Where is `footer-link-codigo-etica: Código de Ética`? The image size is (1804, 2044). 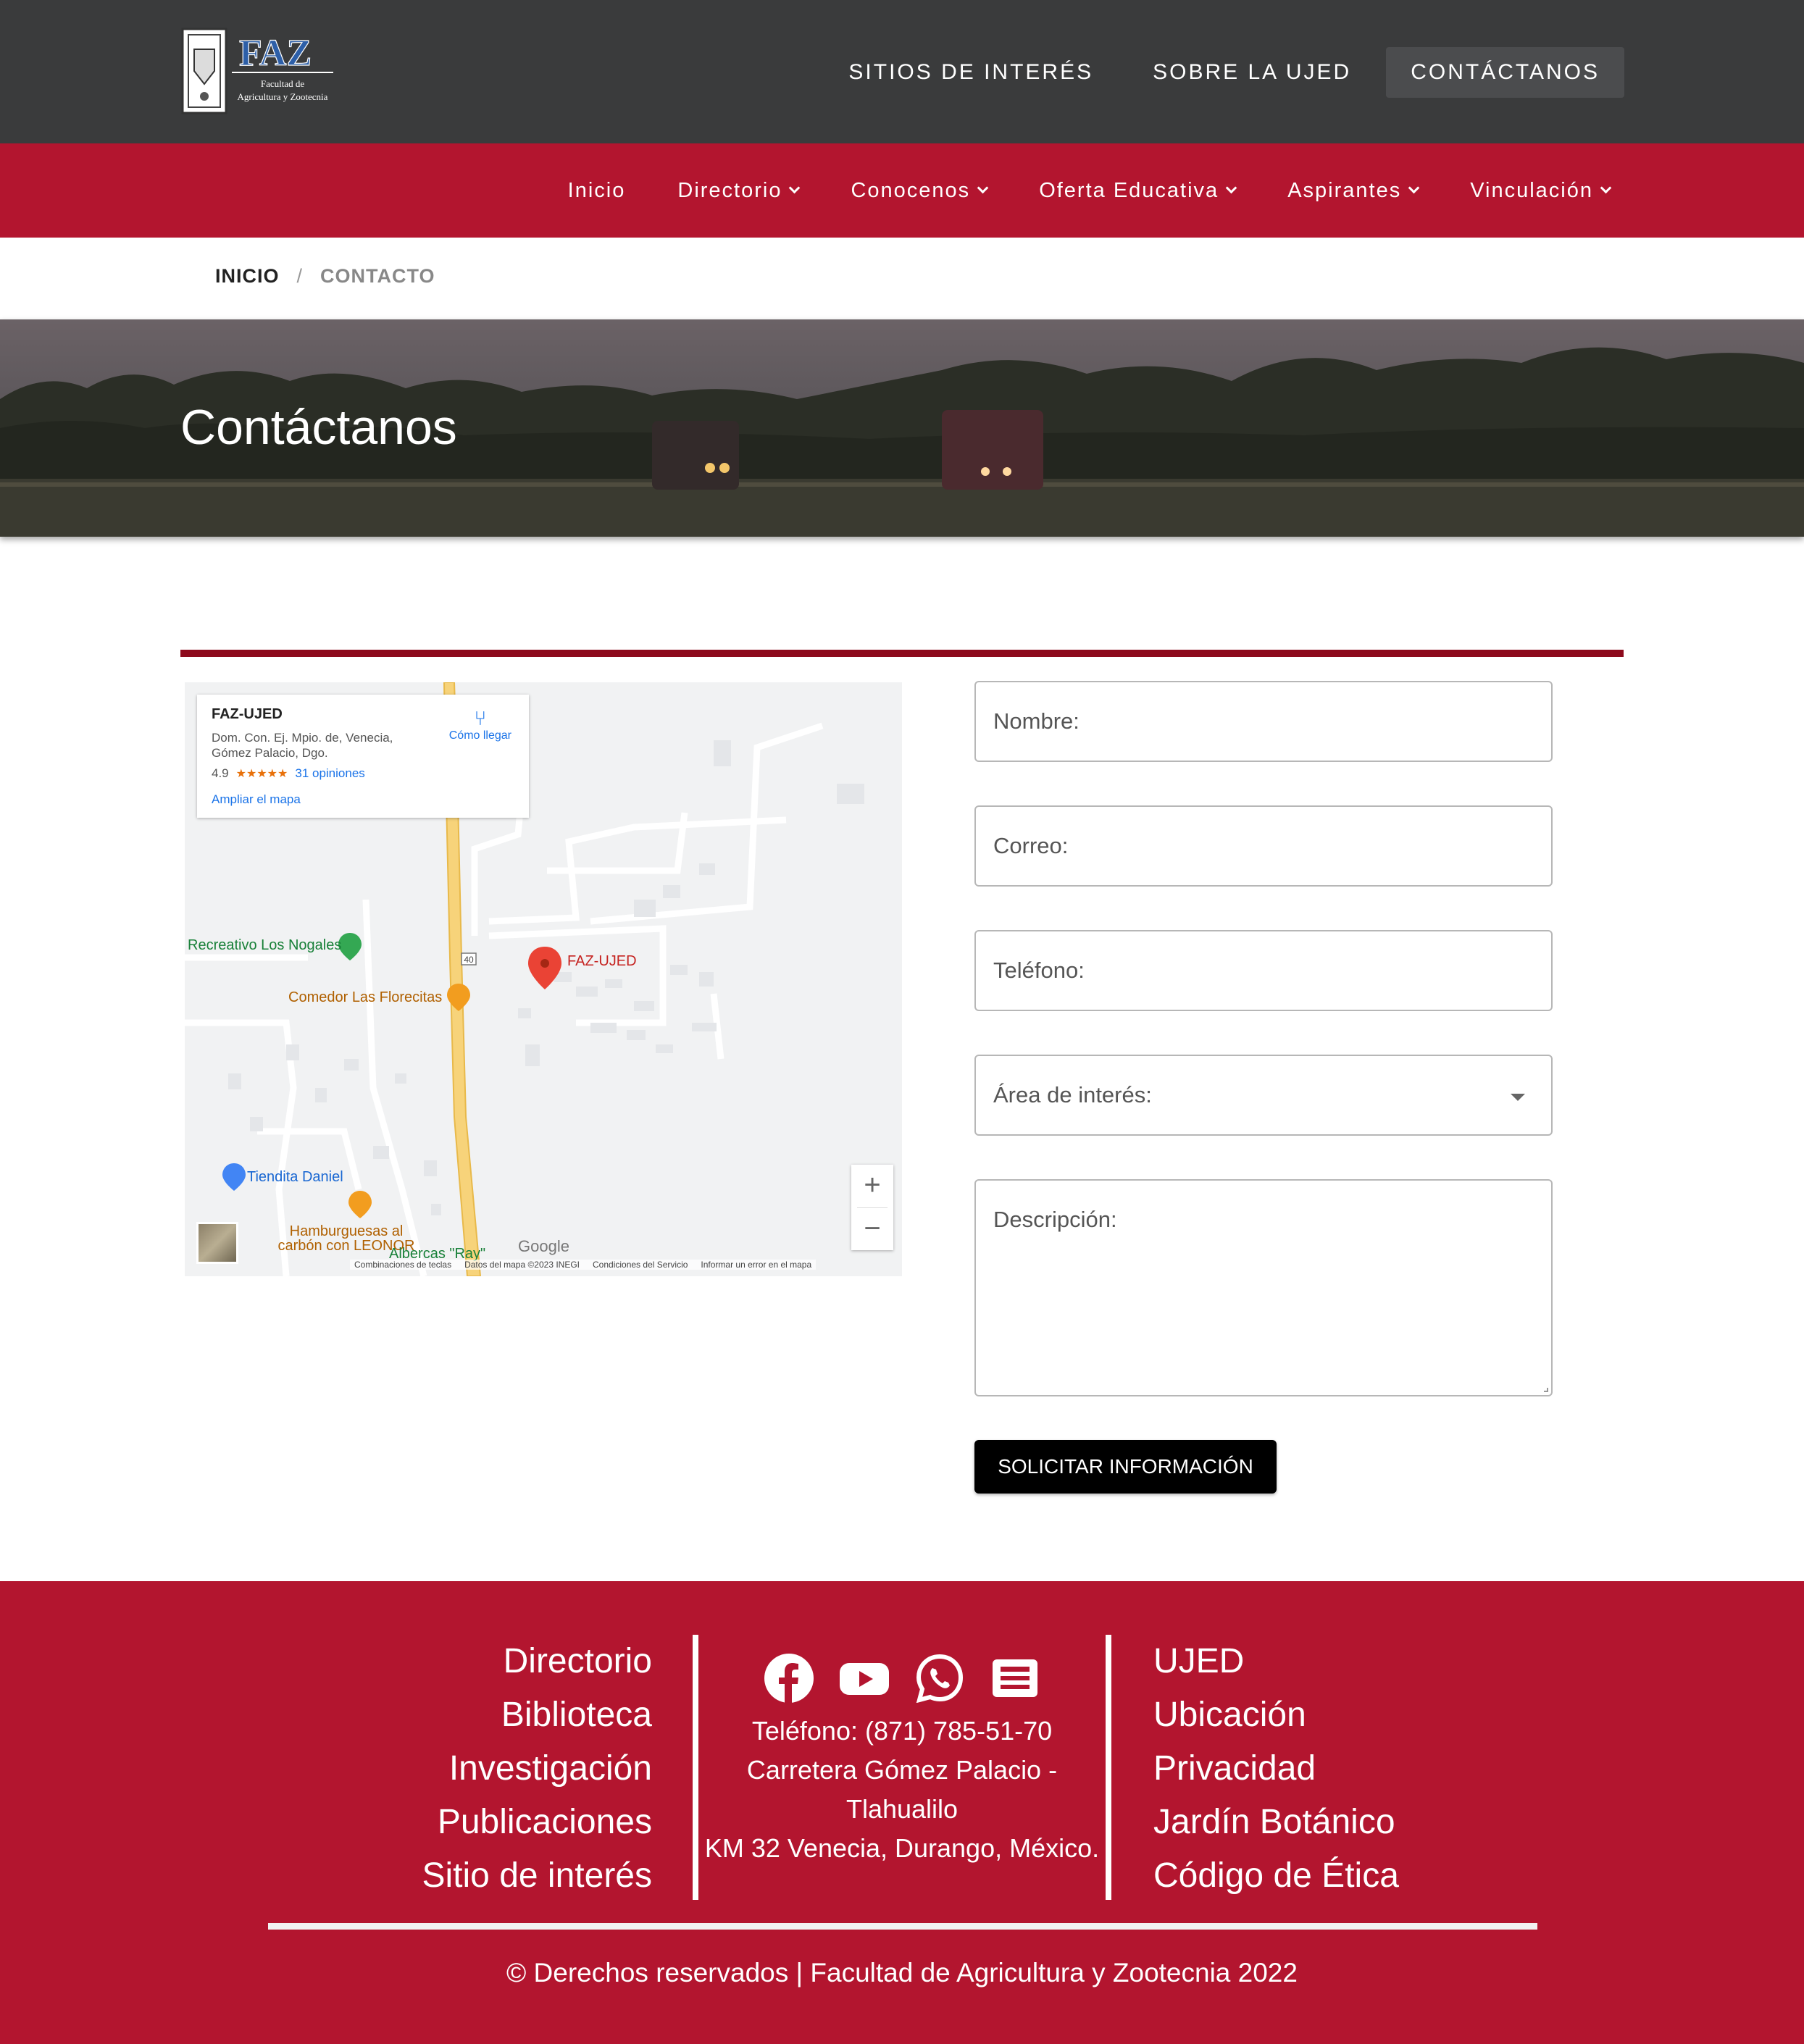
footer-link-codigo-etica: Código de Ética is located at coordinates (1276, 1876).